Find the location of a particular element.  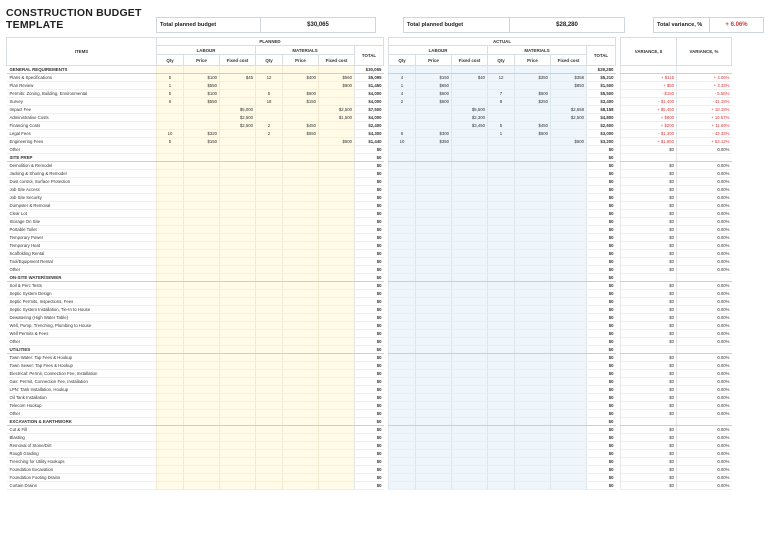

item-name: Soil & Perc Tests is located at coordinates (81, 285).